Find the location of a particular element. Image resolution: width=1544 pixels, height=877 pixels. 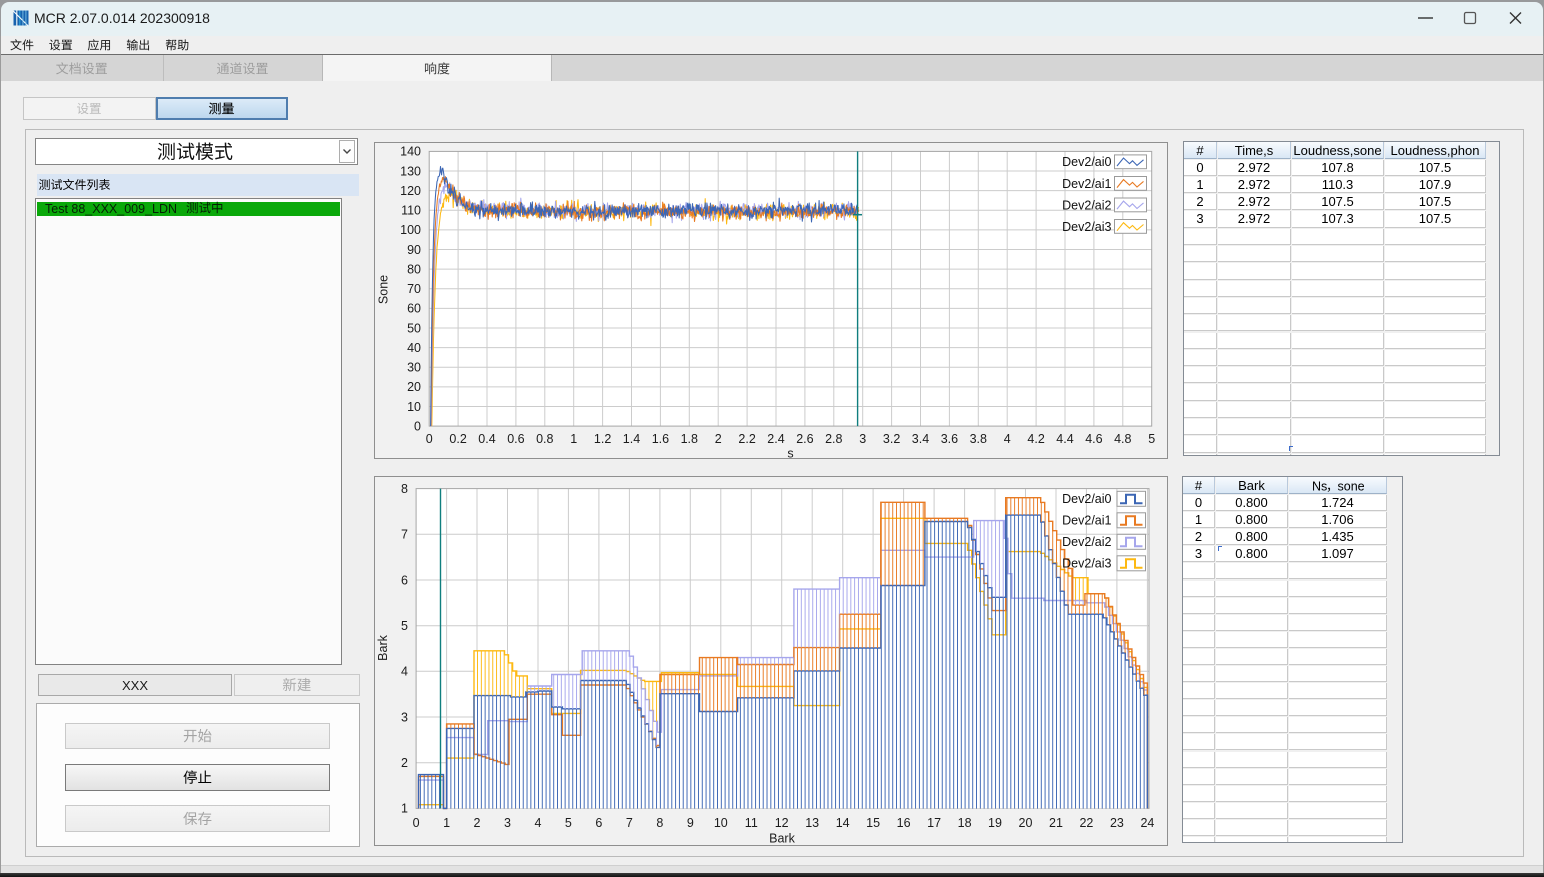

svg-text: 24 is located at coordinates (1147, 823).